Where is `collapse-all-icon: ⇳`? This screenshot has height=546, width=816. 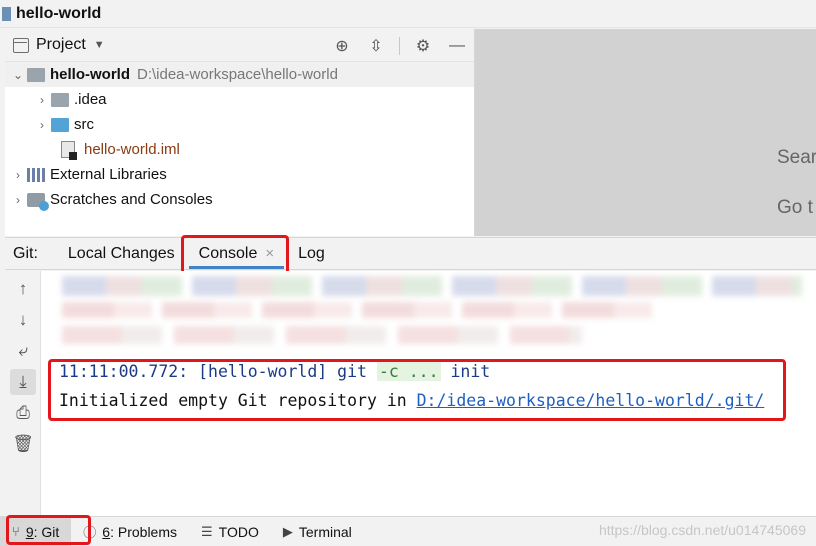
collapse-all-icon: ⇳ is located at coordinates (376, 46).